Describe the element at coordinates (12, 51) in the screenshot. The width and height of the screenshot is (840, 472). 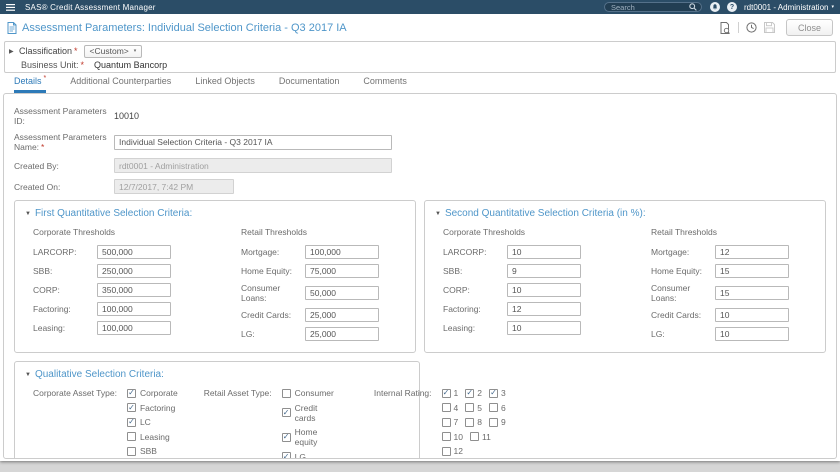
I see `expander-icon: ▶` at that location.